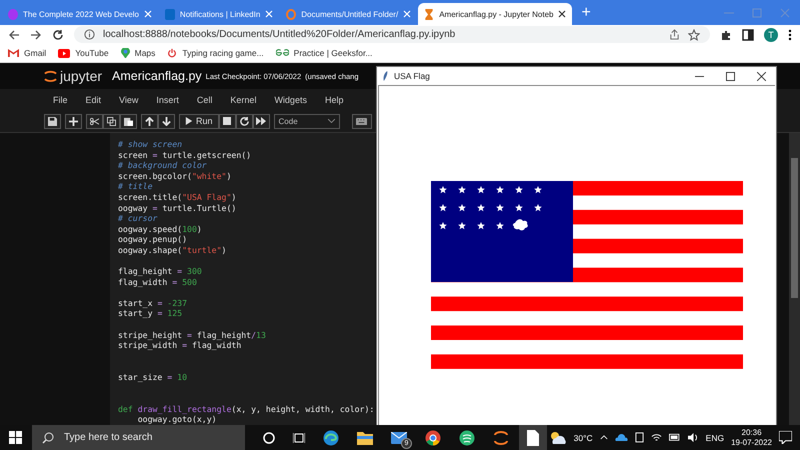  What do you see at coordinates (693, 437) in the screenshot?
I see `speaker-icon` at bounding box center [693, 437].